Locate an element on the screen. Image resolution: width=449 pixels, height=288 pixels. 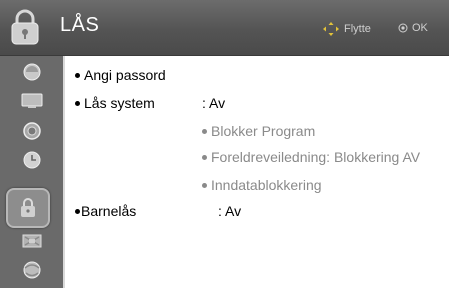
sidebar-item-sound is located at coordinates (31, 131).